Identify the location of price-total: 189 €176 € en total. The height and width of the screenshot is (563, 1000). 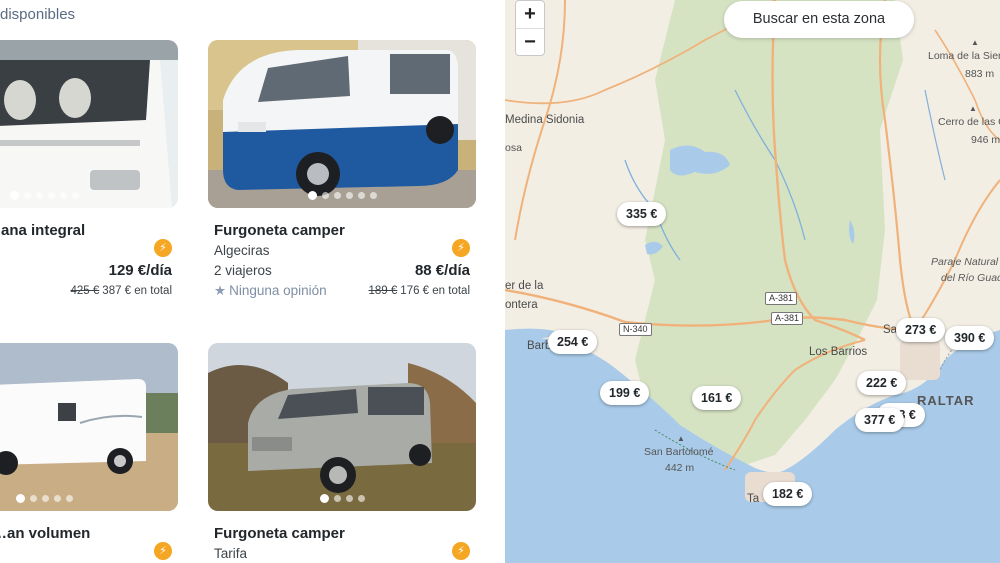
(419, 291).